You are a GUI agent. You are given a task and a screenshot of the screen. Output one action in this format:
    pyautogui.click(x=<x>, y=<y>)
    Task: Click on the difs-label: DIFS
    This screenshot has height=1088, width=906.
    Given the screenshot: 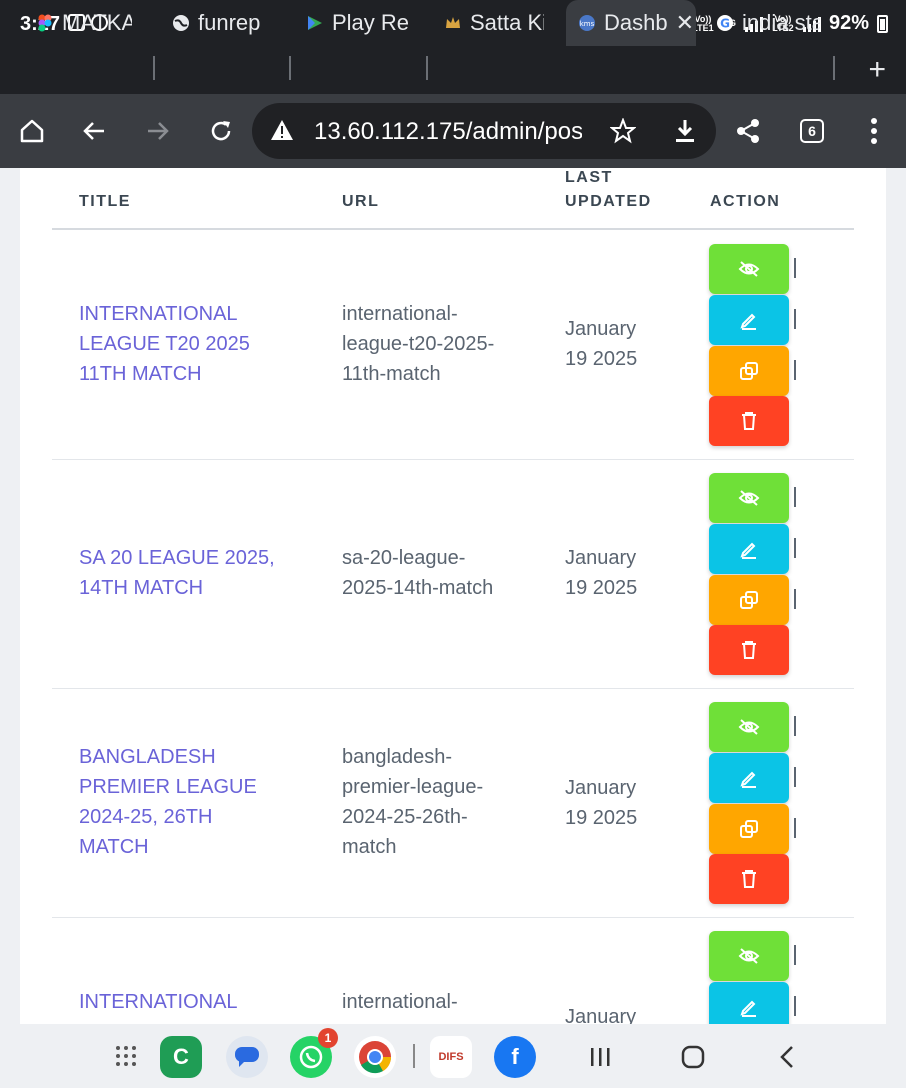 What is the action you would take?
    pyautogui.click(x=451, y=1057)
    